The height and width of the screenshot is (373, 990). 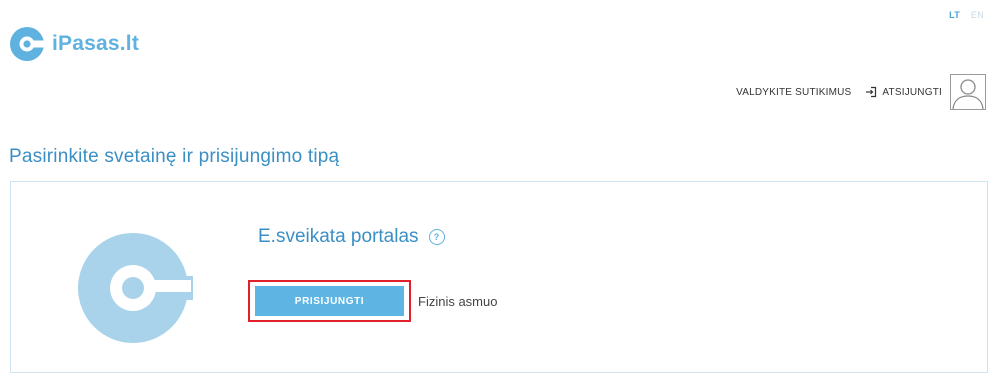 I want to click on login-type-label: Fizinis asmuo, so click(x=458, y=301).